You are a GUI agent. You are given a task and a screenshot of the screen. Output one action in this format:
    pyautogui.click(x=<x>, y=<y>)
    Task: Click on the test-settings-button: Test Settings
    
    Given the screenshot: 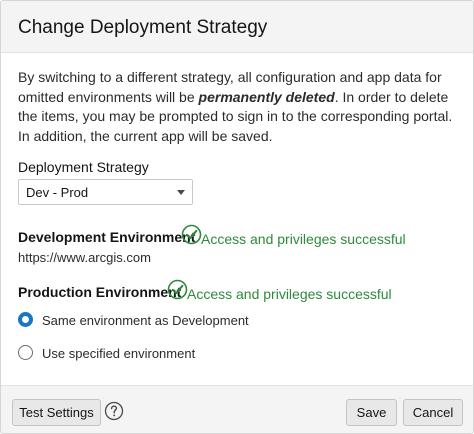 What is the action you would take?
    pyautogui.click(x=56, y=412)
    